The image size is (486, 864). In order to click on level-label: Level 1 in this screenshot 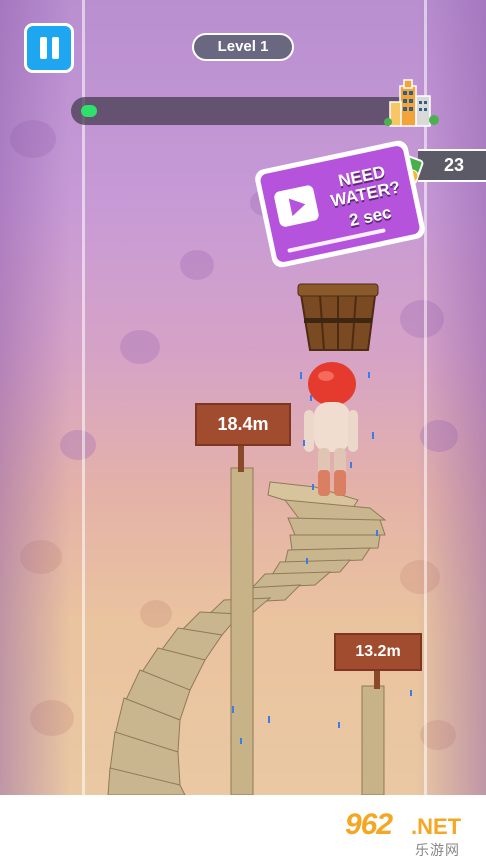, I will do `click(243, 47)`.